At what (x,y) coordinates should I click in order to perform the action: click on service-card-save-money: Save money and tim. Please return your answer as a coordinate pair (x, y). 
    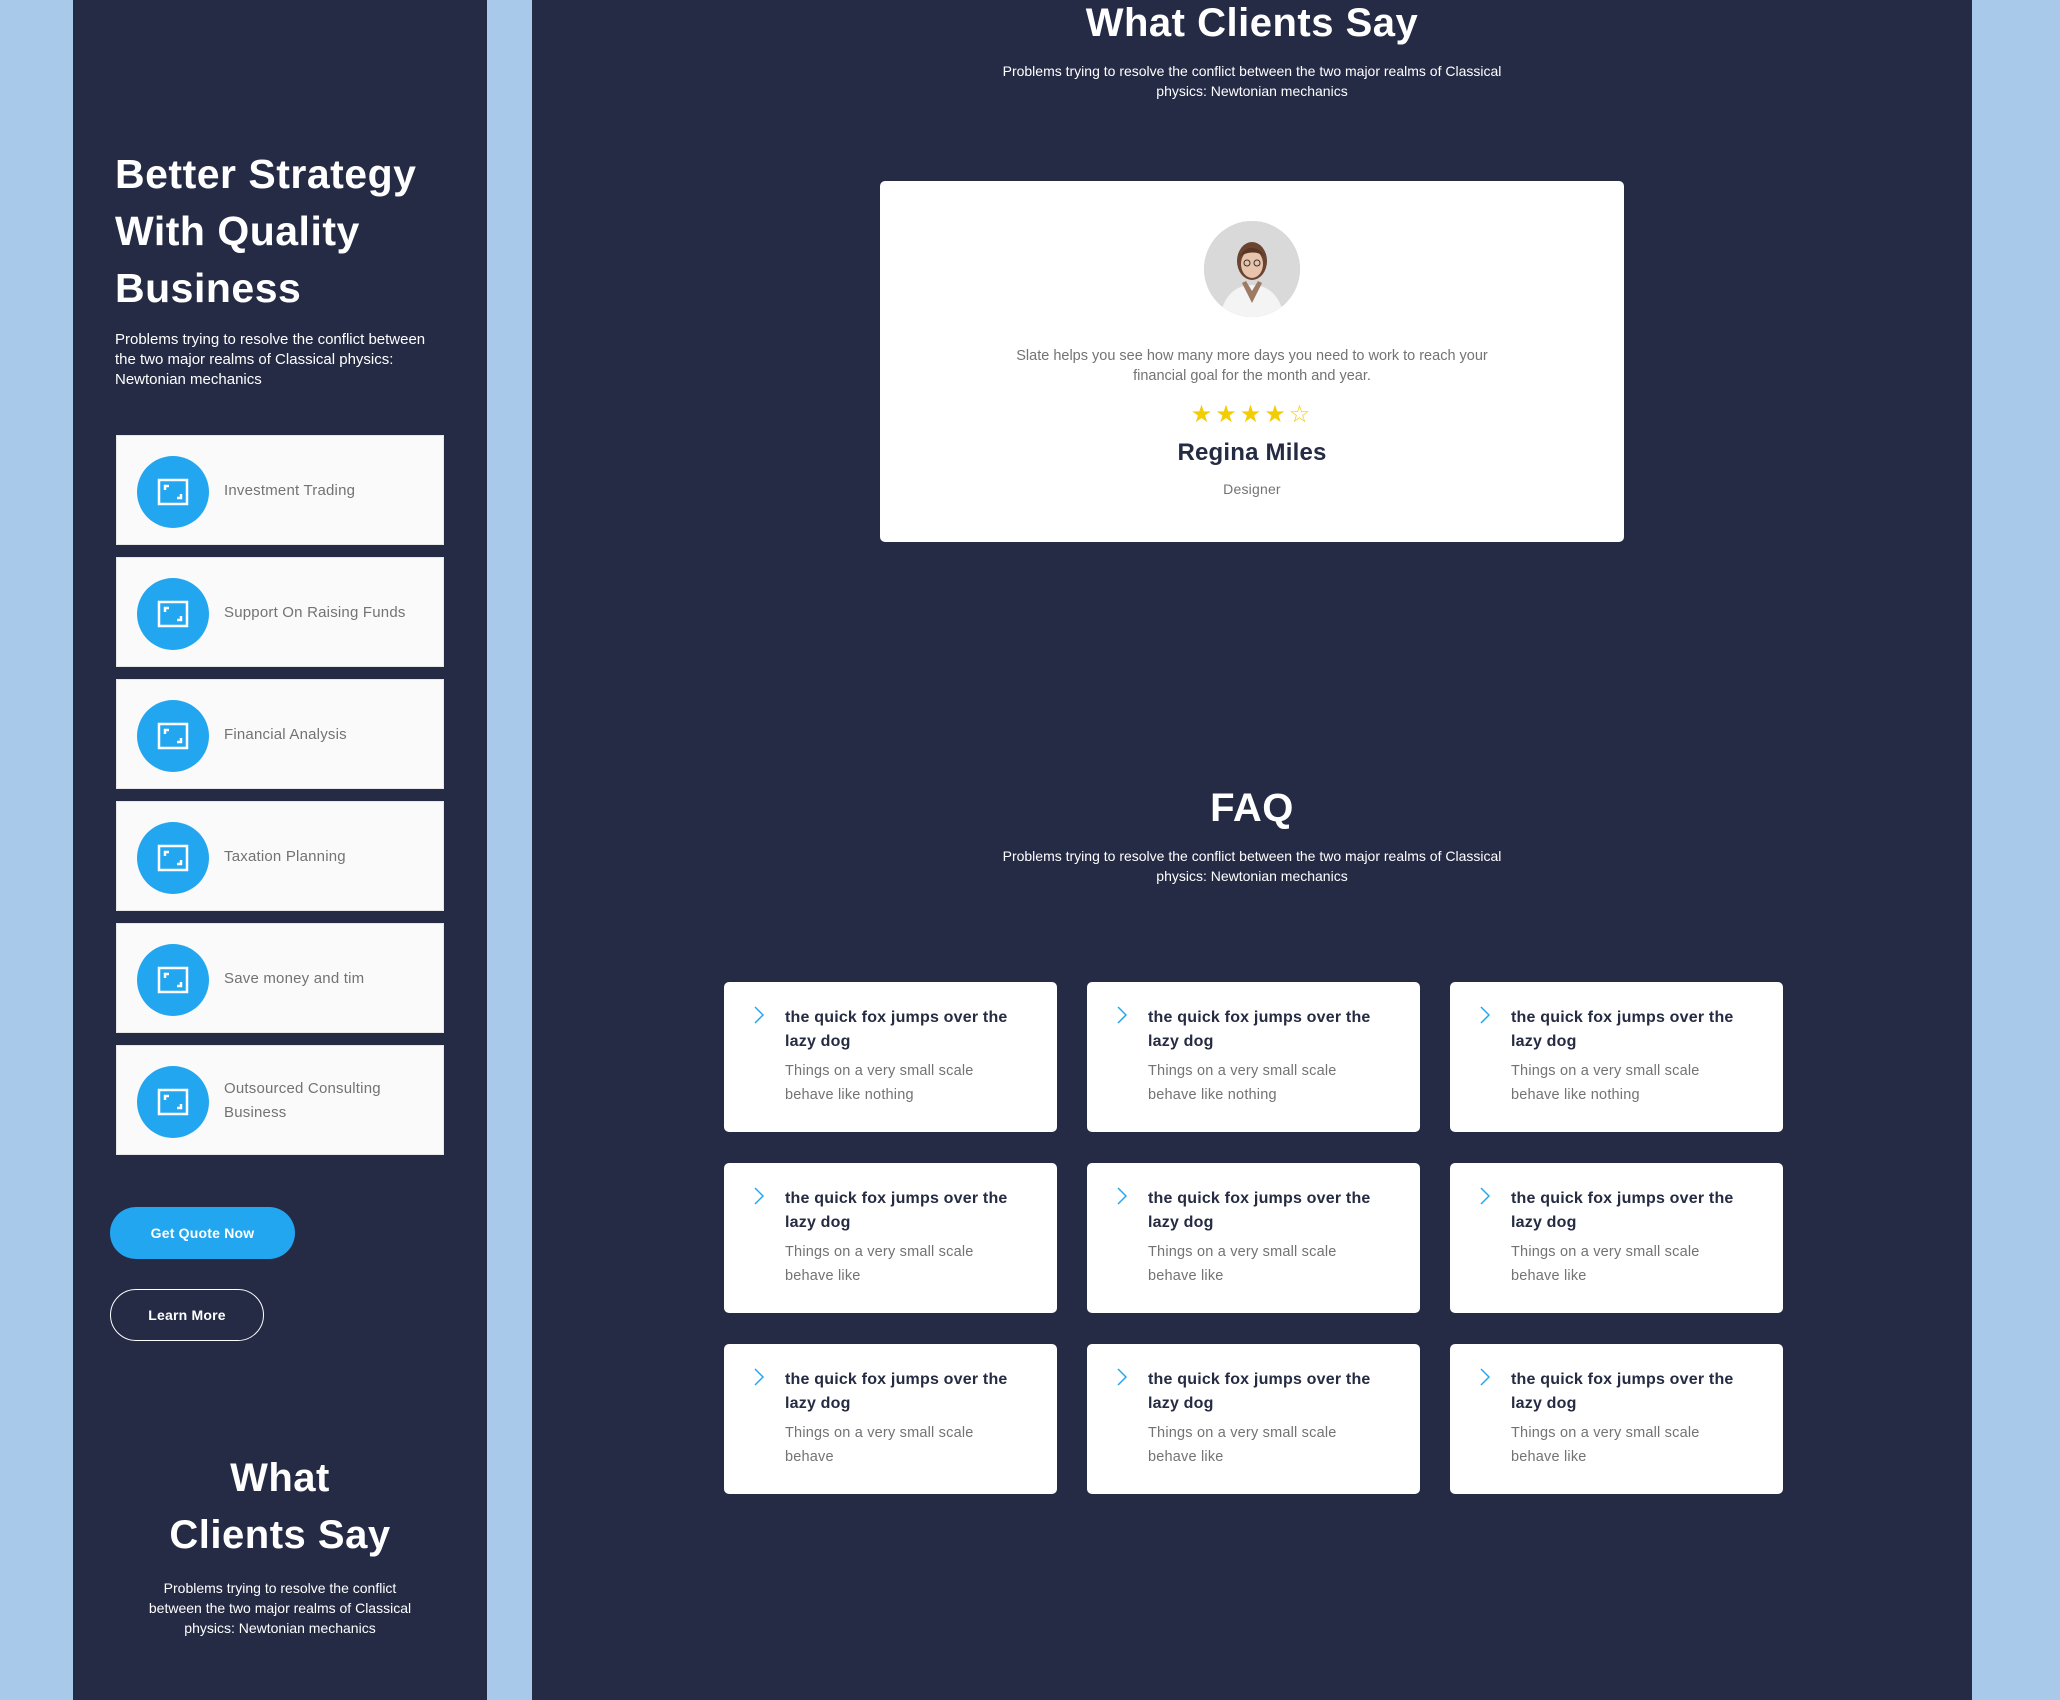
    Looking at the image, I should click on (280, 978).